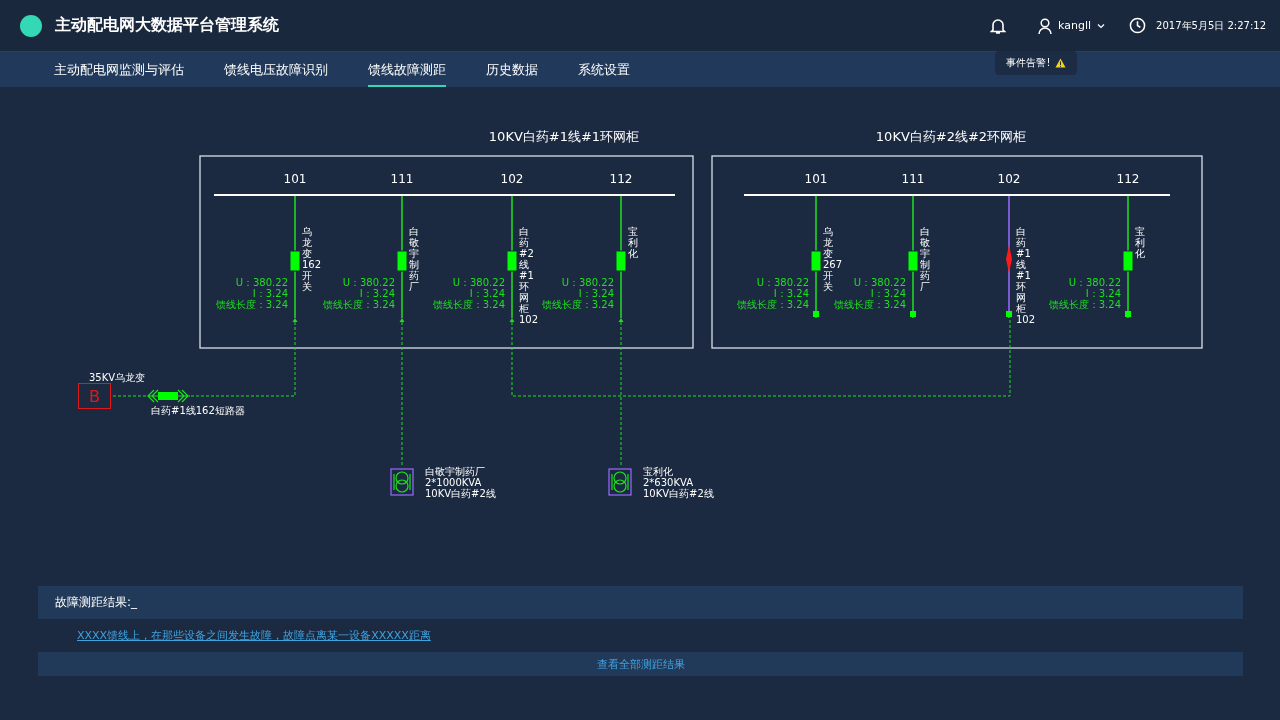 Image resolution: width=1280 pixels, height=720 pixels. Describe the element at coordinates (454, 482) in the screenshot. I see `transformer-label: 2*1000KVA` at that location.